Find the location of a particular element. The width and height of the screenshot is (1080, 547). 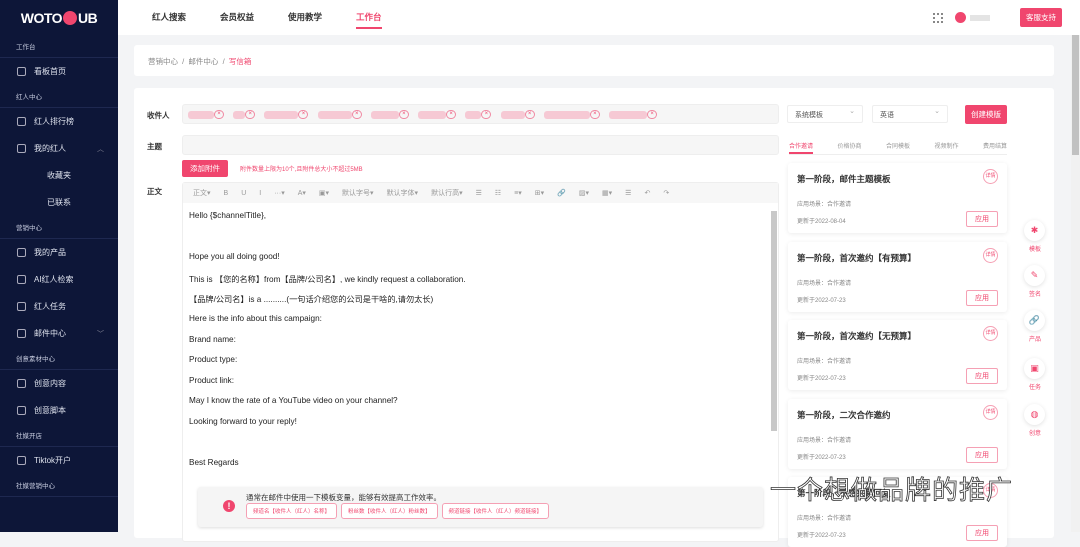

float-button-link: 🔗 产品 is located at coordinates (1035, 326).